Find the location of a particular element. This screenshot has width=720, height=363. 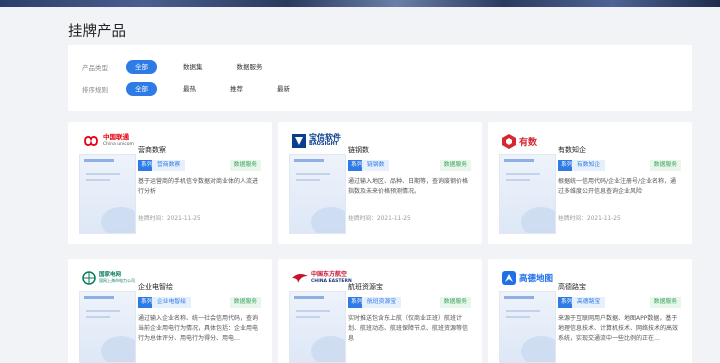

top-banner-image is located at coordinates (360, 3).